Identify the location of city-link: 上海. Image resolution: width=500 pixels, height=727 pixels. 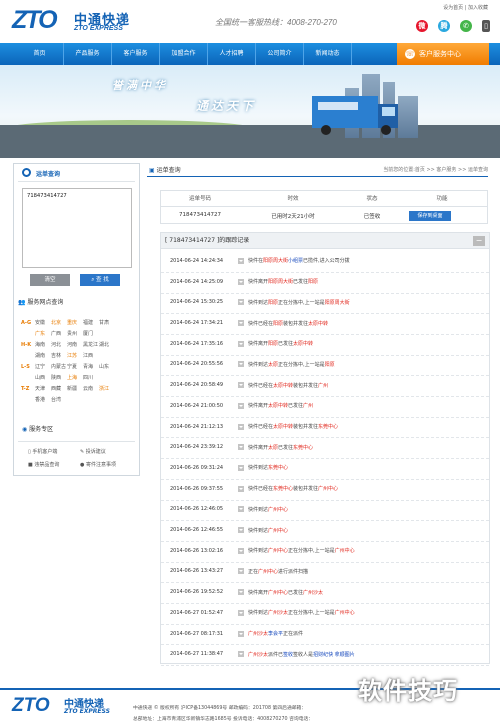
(75, 377).